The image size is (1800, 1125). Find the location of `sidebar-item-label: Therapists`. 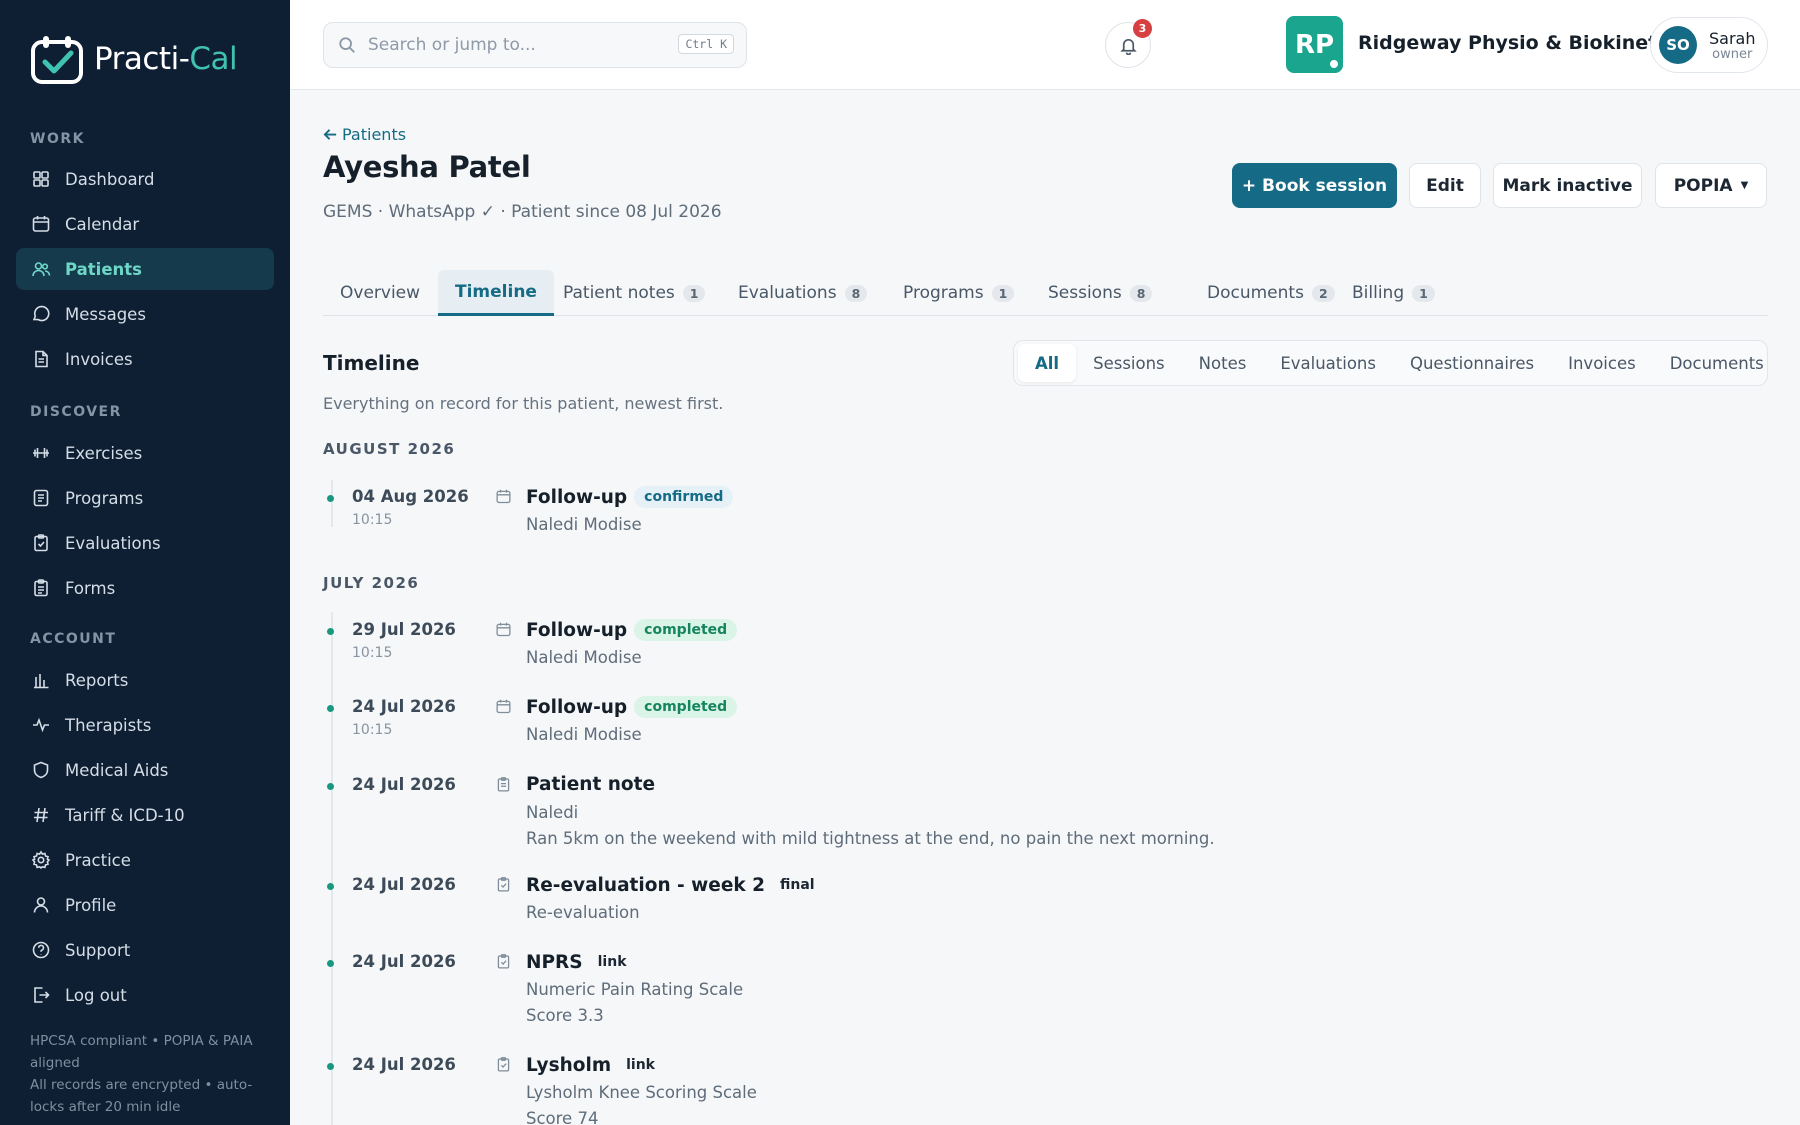

sidebar-item-label: Therapists is located at coordinates (108, 725).